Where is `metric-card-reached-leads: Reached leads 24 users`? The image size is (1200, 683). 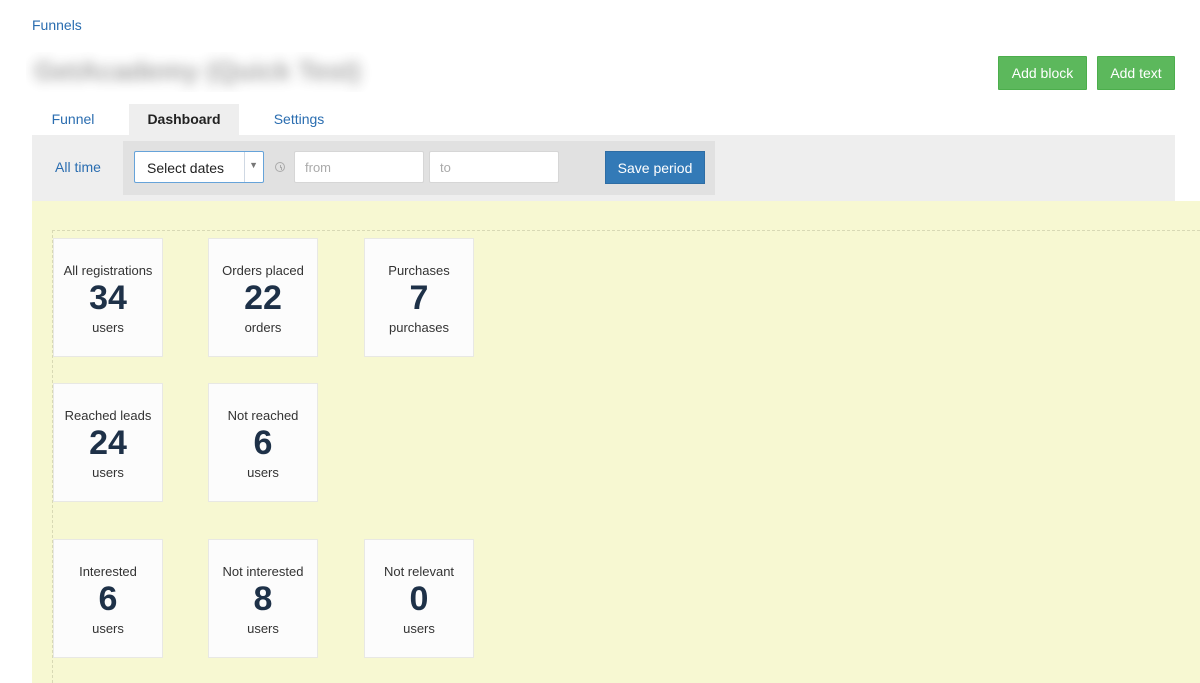
metric-card-reached-leads: Reached leads 24 users is located at coordinates (108, 442).